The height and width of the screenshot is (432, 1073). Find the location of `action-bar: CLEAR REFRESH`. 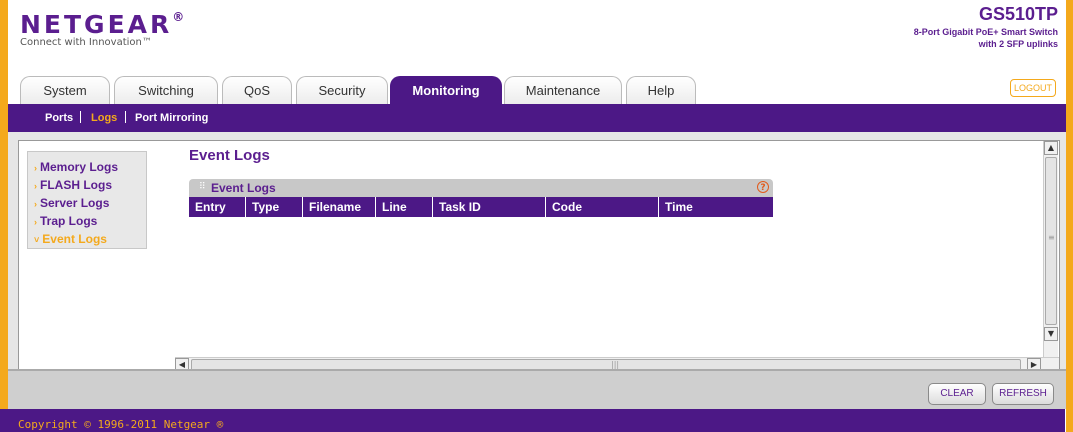

action-bar: CLEAR REFRESH is located at coordinates (537, 389).